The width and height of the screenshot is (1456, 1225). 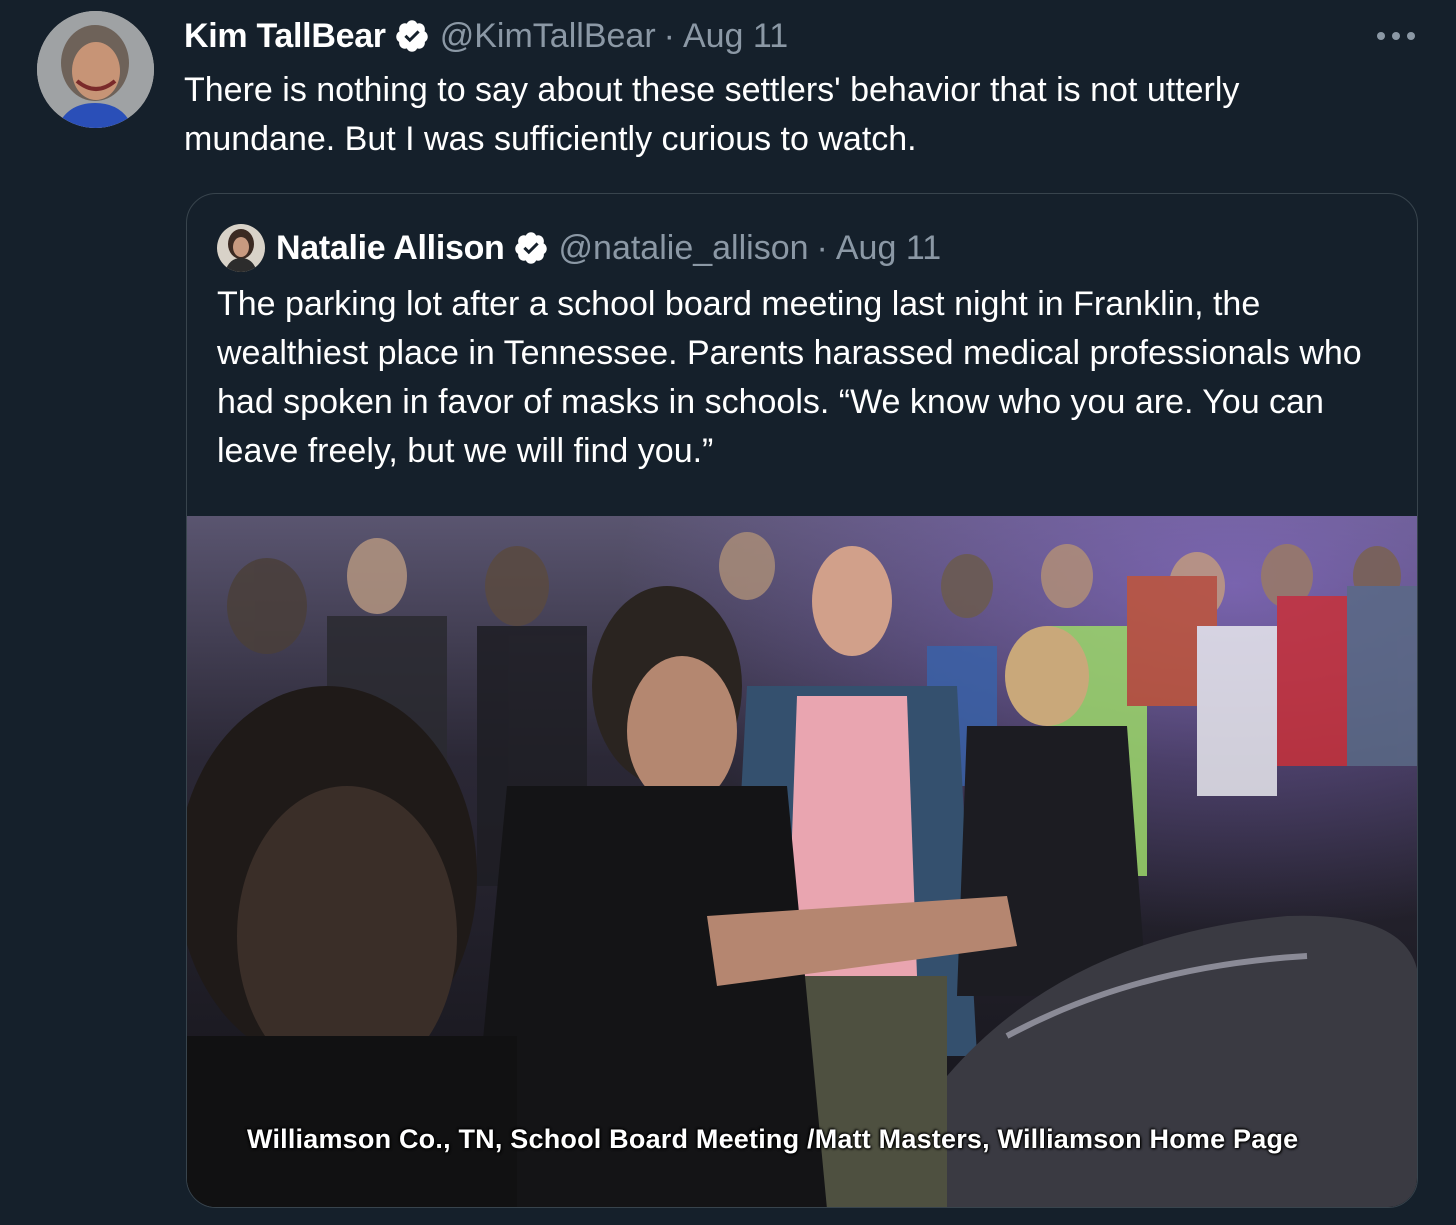 What do you see at coordinates (285, 36) in the screenshot?
I see `author-display-name: Kim TallBear` at bounding box center [285, 36].